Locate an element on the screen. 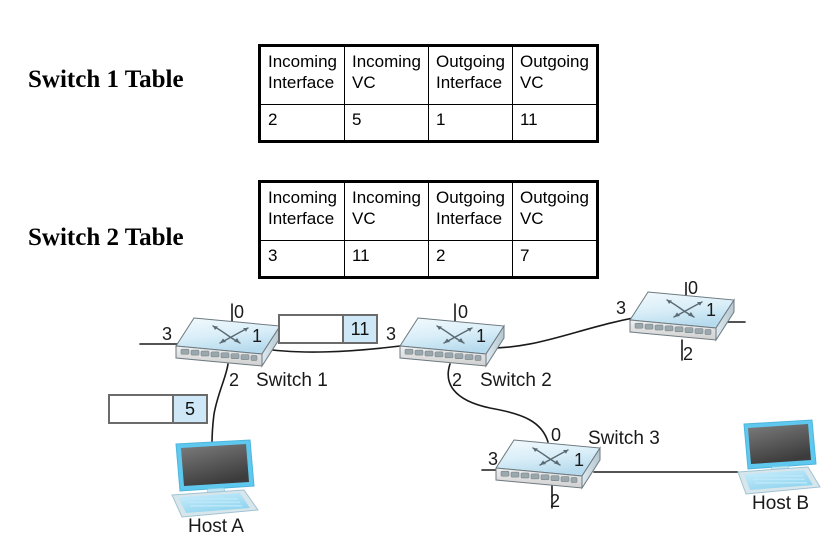 This screenshot has height=538, width=824. table-row: 2 5 1 11 is located at coordinates (428, 123).